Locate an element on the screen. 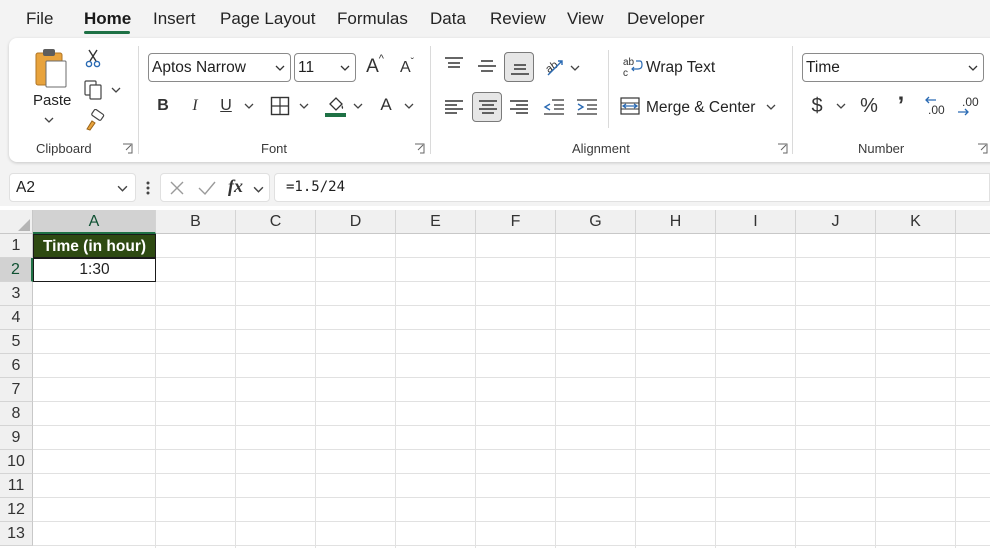 This screenshot has width=990, height=548. percent-icon: % is located at coordinates (869, 105).